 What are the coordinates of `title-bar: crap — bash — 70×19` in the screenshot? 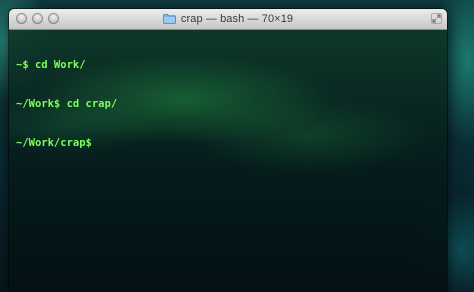 It's located at (228, 19).